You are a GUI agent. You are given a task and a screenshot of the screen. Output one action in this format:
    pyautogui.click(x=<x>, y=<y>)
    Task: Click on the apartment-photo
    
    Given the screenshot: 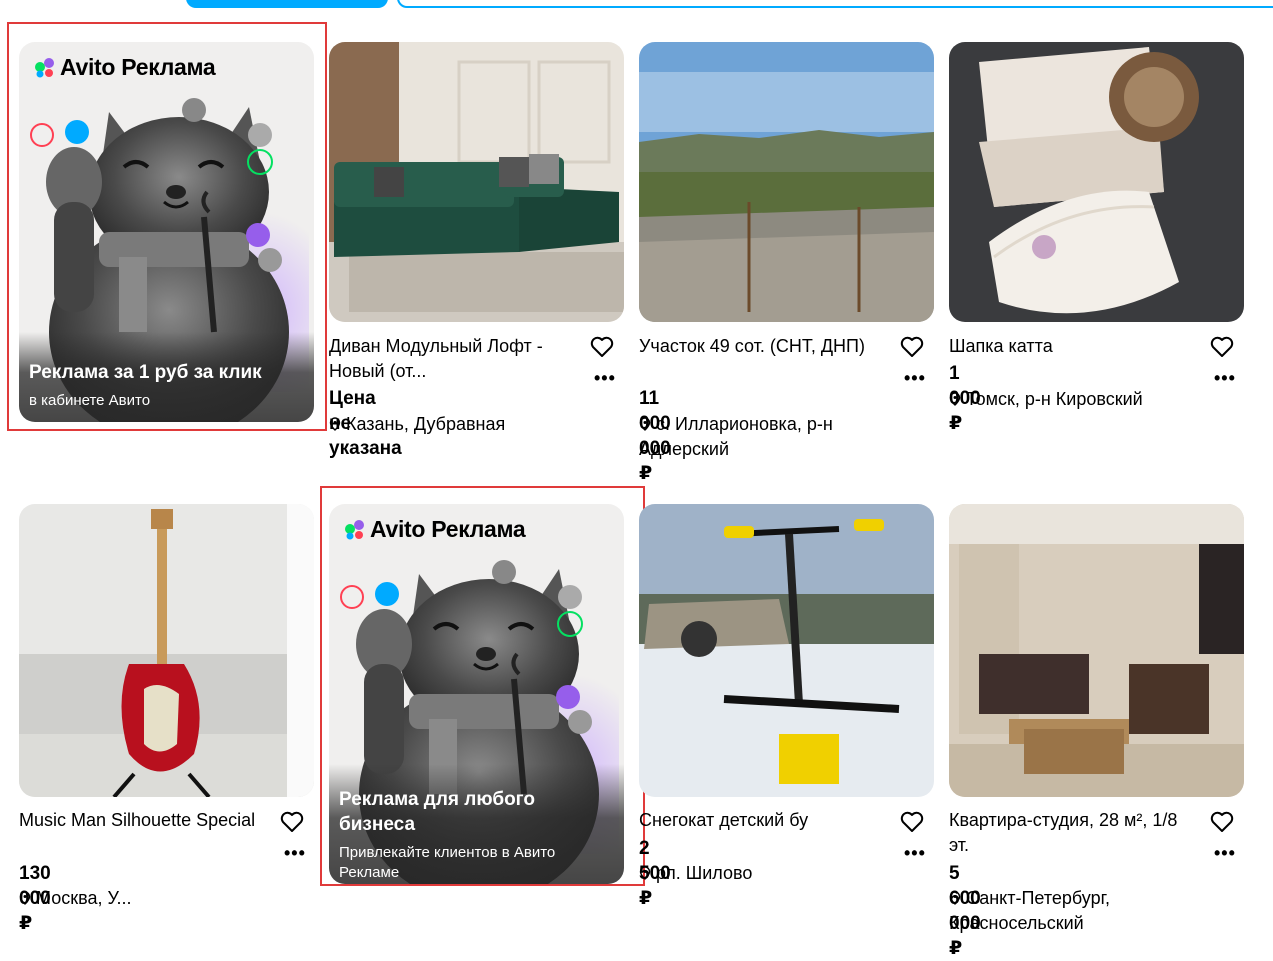 What is the action you would take?
    pyautogui.click(x=1096, y=650)
    